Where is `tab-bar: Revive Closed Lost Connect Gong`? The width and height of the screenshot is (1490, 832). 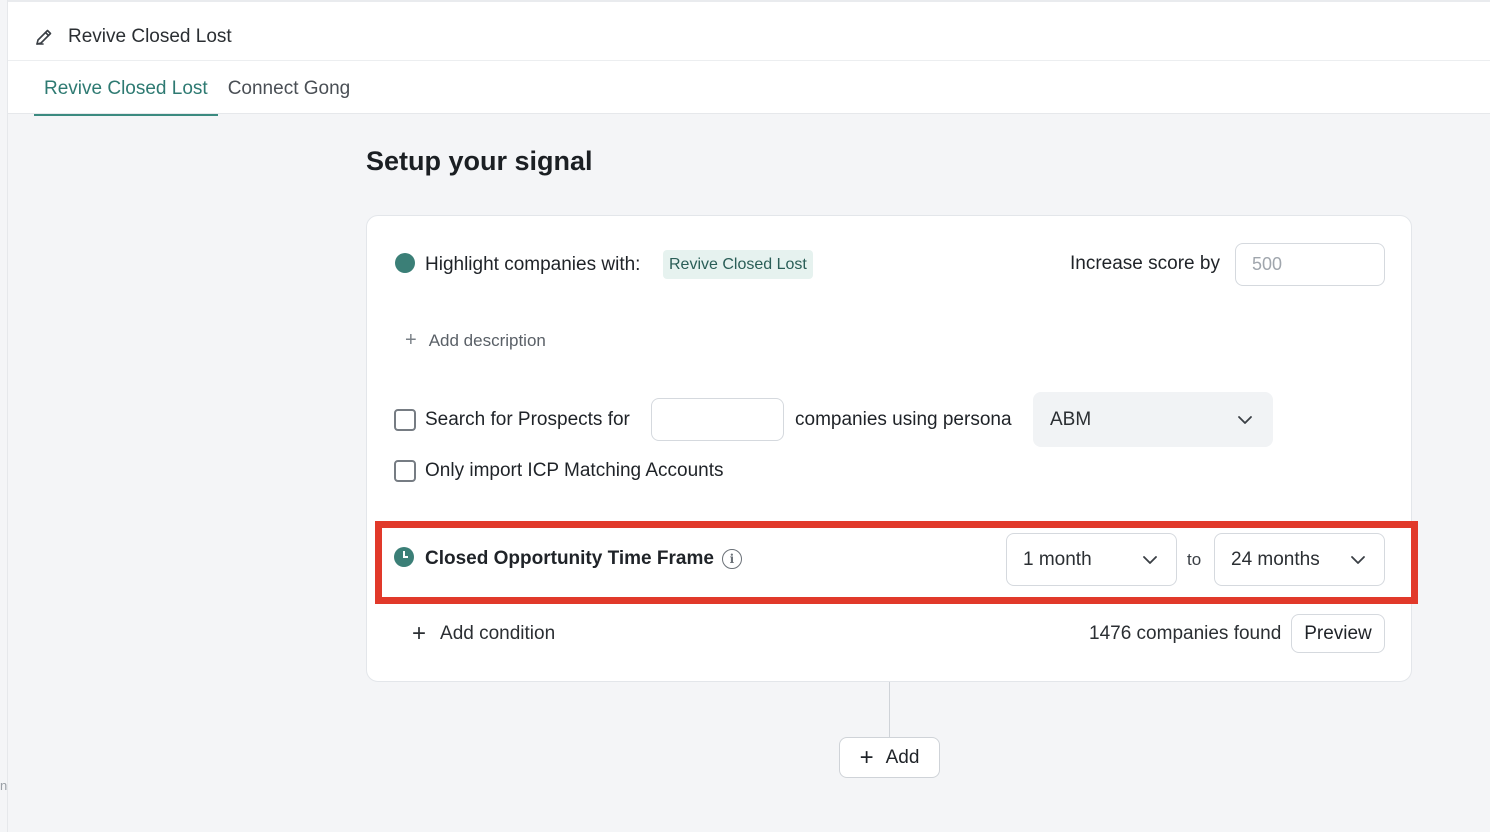
tab-bar: Revive Closed Lost Connect Gong is located at coordinates (197, 92).